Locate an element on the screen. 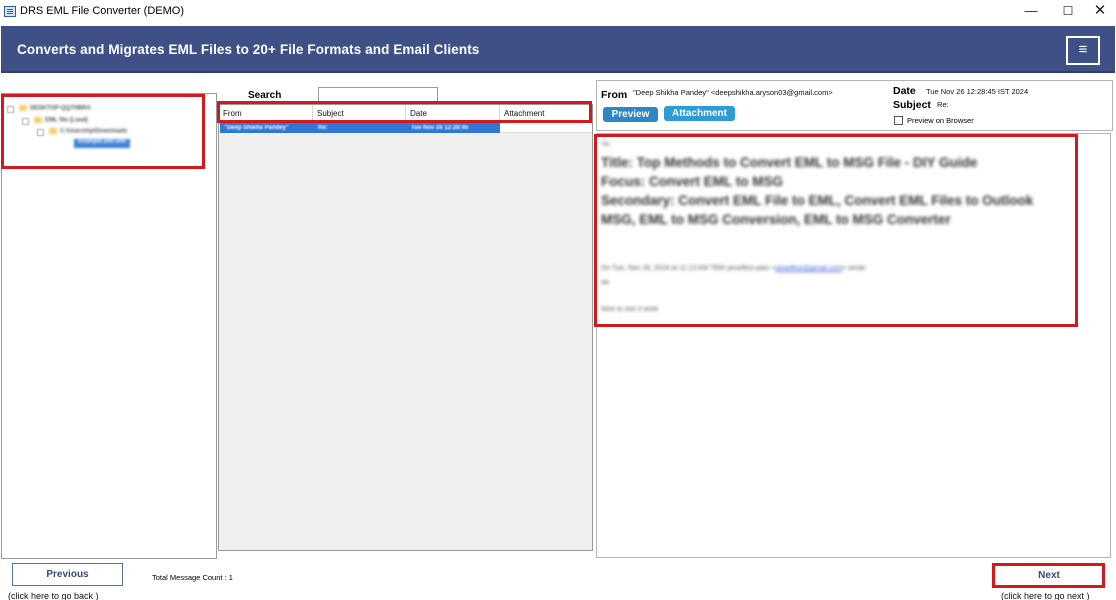  tree-node-computer: DESKTOP-QQ7HBRA is located at coordinates (55, 109).